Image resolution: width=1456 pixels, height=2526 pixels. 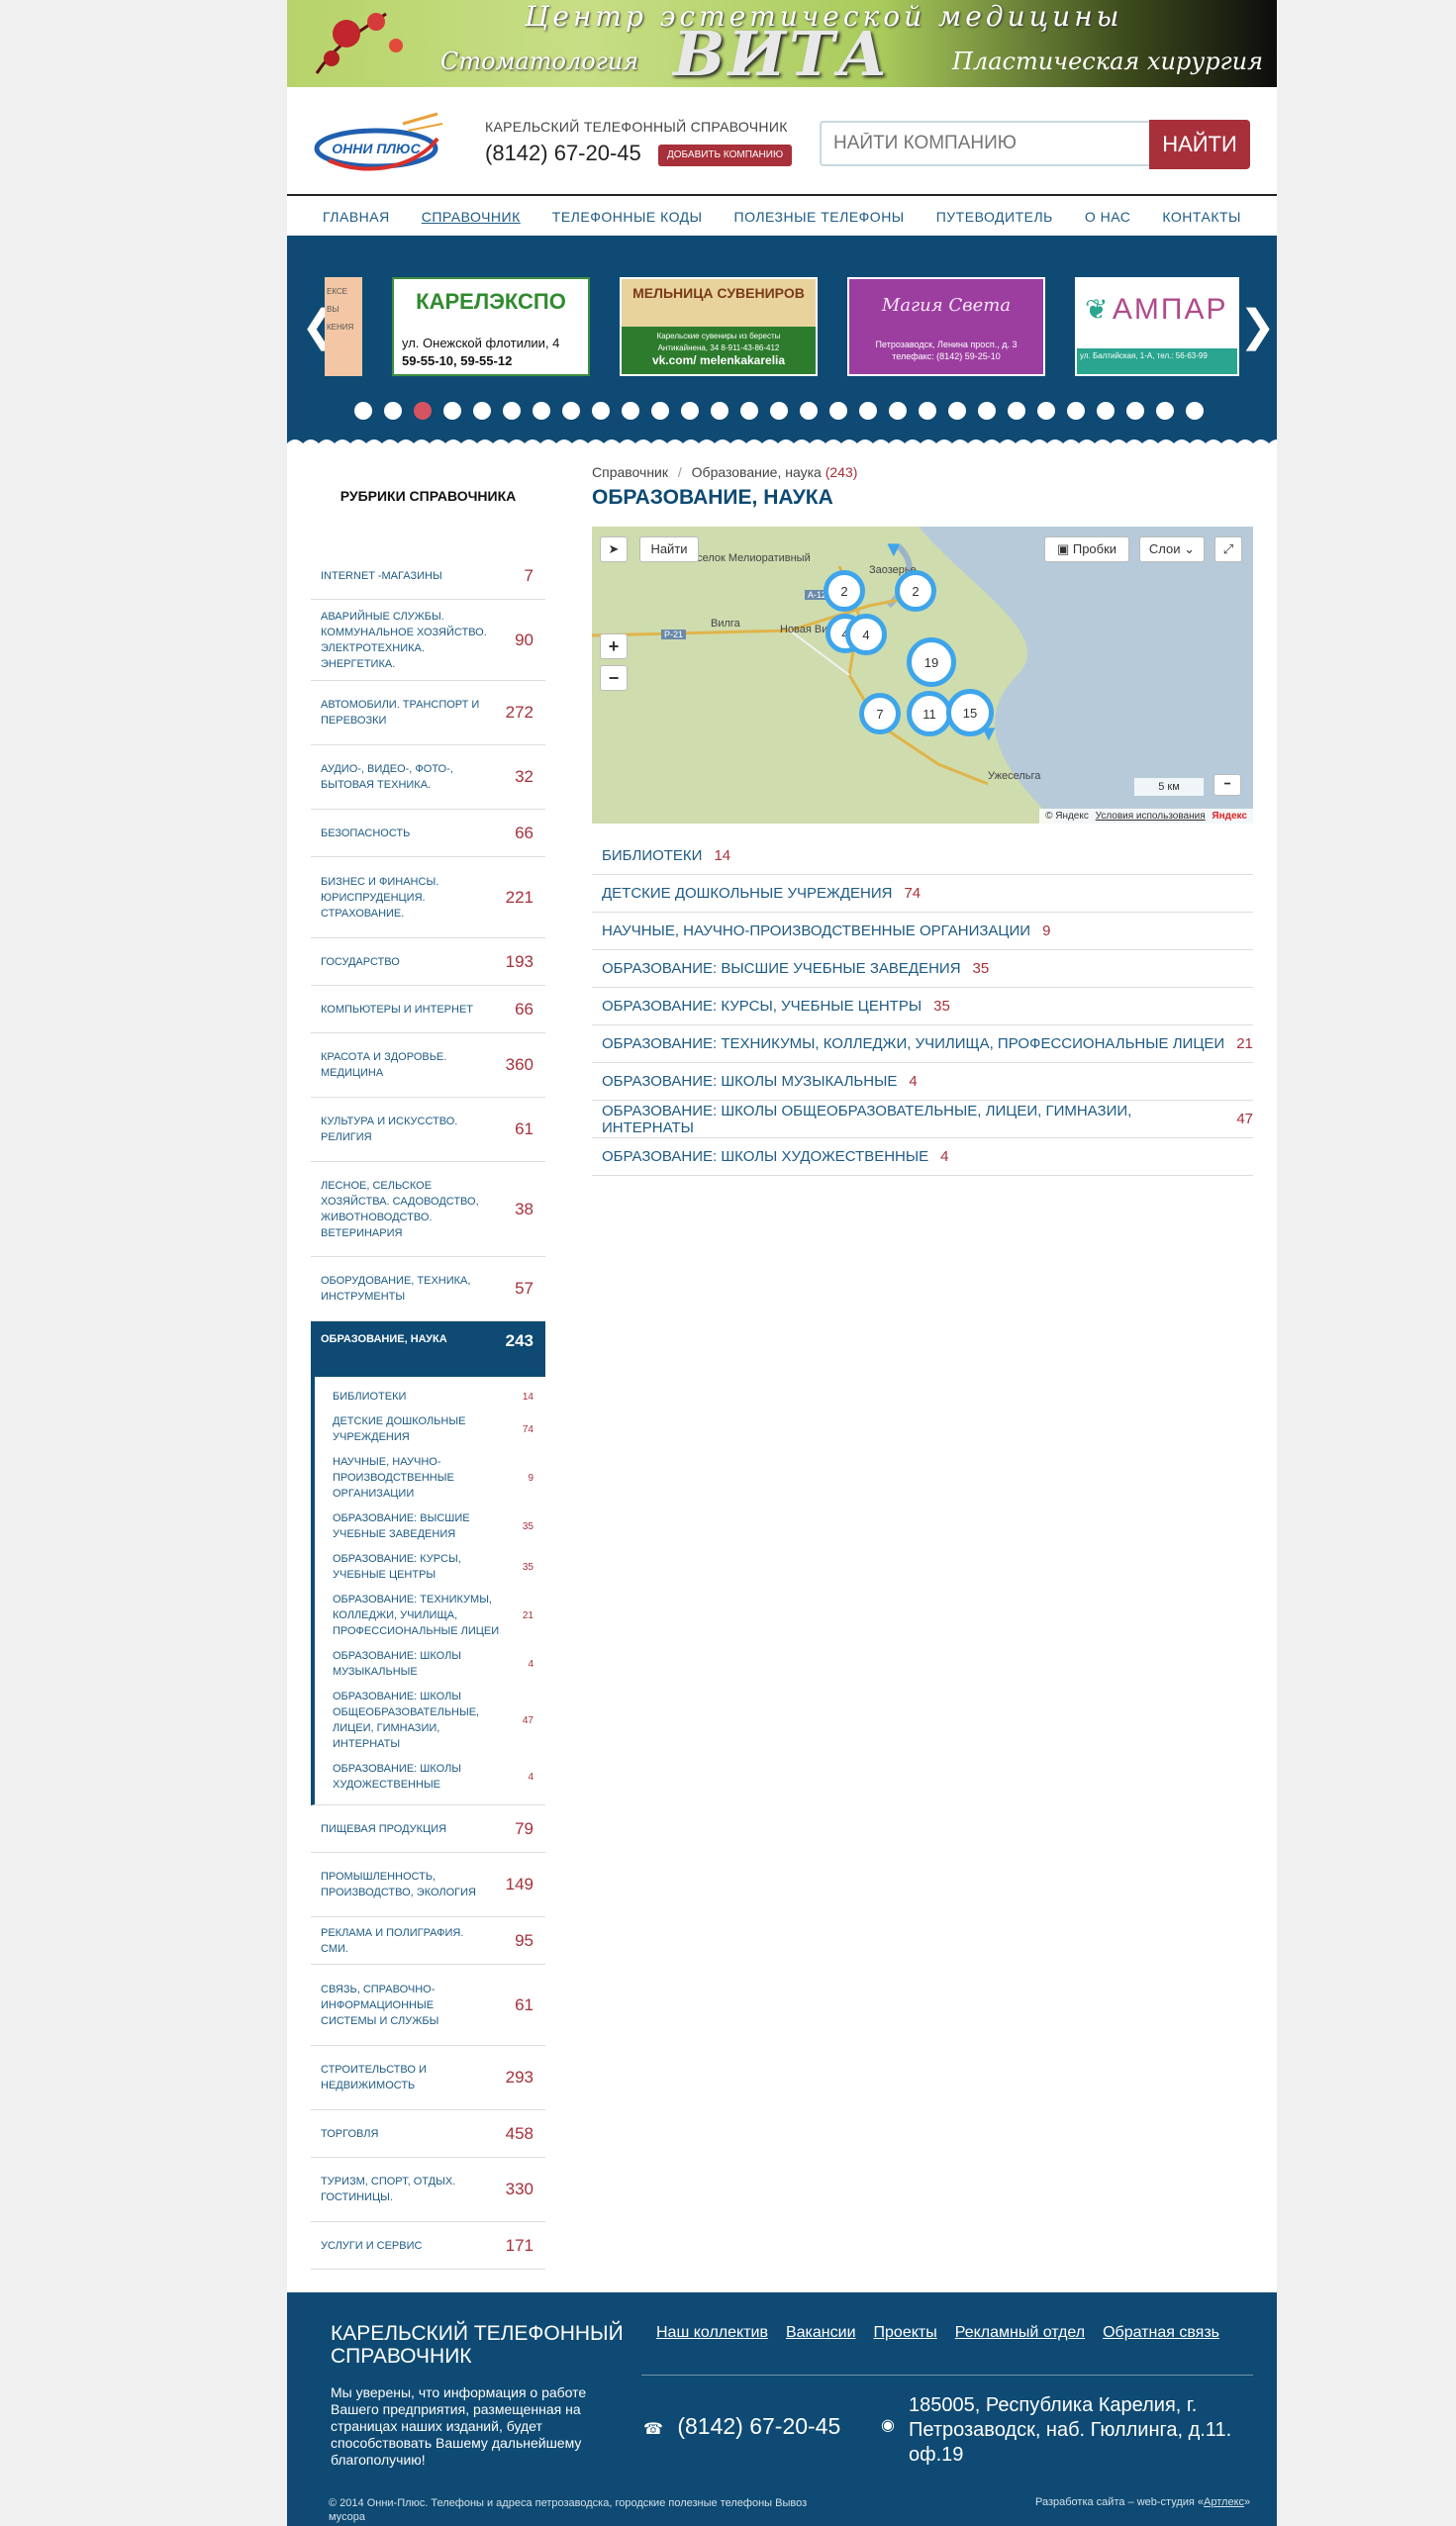 I want to click on sidebar-item-active: ОБРАЗОВАНИЕ, НАУКА 243, so click(x=428, y=1349).